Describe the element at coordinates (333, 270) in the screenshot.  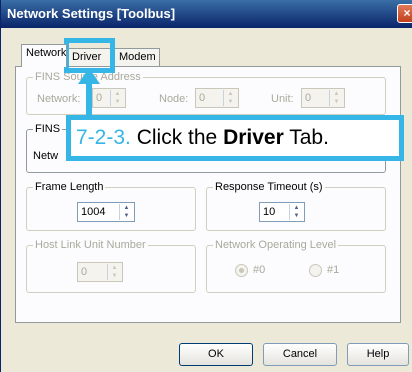
I see `level-1-label: #1` at that location.